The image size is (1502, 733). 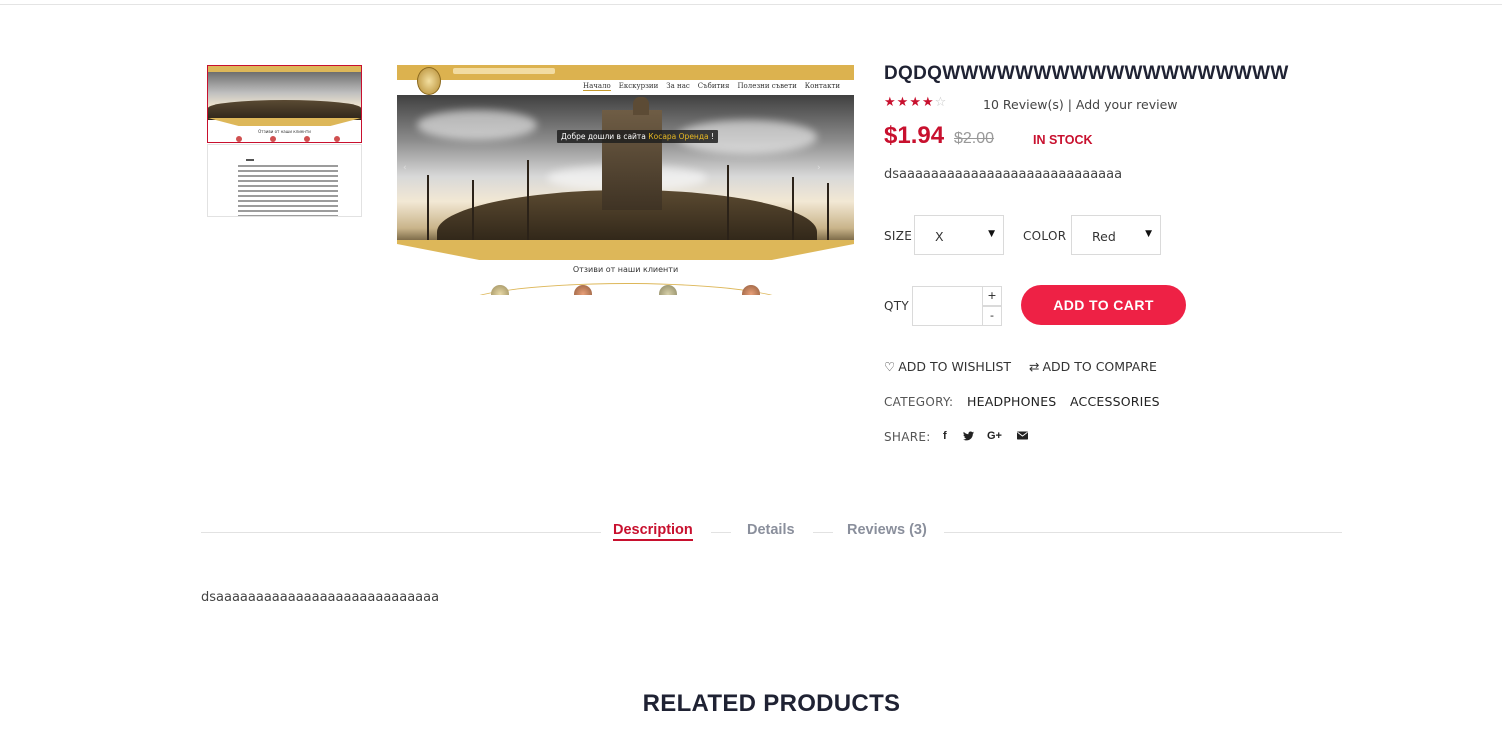 What do you see at coordinates (1099, 366) in the screenshot?
I see `add-to-compare-label: ADD TO COMPARE` at bounding box center [1099, 366].